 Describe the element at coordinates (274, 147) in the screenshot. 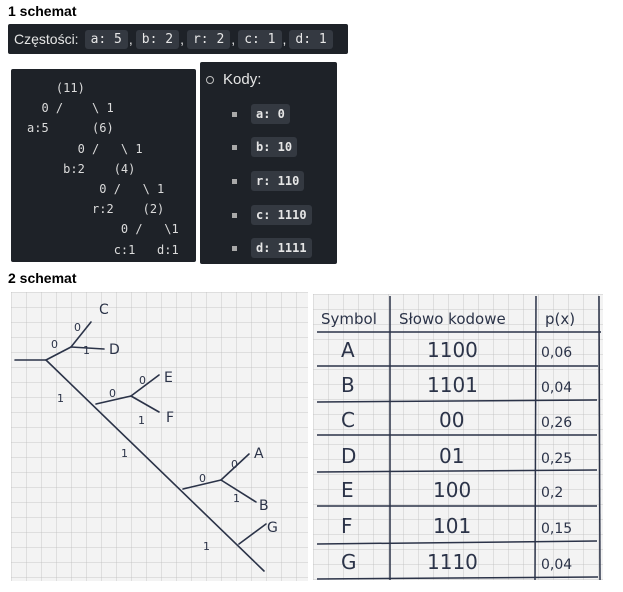

I see `code-chip: b: 10` at that location.